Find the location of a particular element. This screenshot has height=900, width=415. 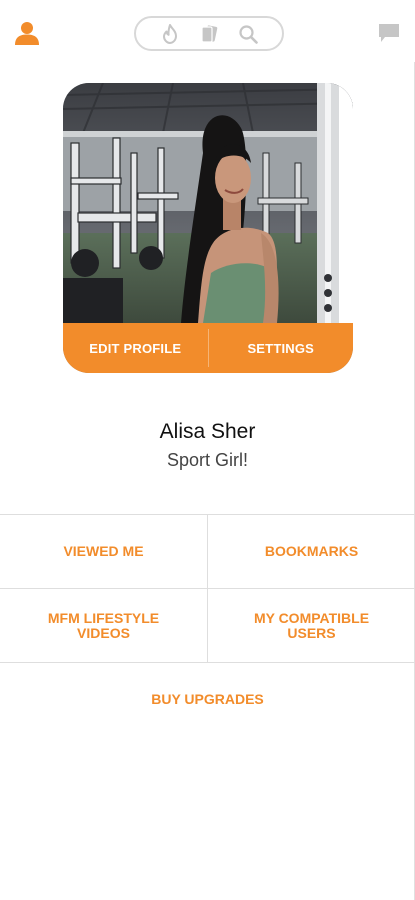

user-name: Alisa Sher is located at coordinates (207, 431).